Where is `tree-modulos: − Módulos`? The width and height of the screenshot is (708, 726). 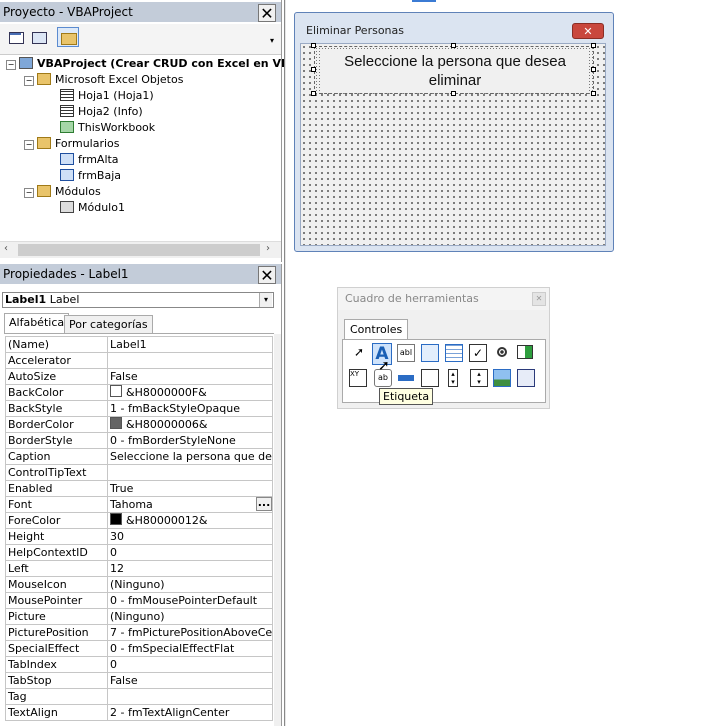
tree-modulos: − Módulos is located at coordinates (62, 192).